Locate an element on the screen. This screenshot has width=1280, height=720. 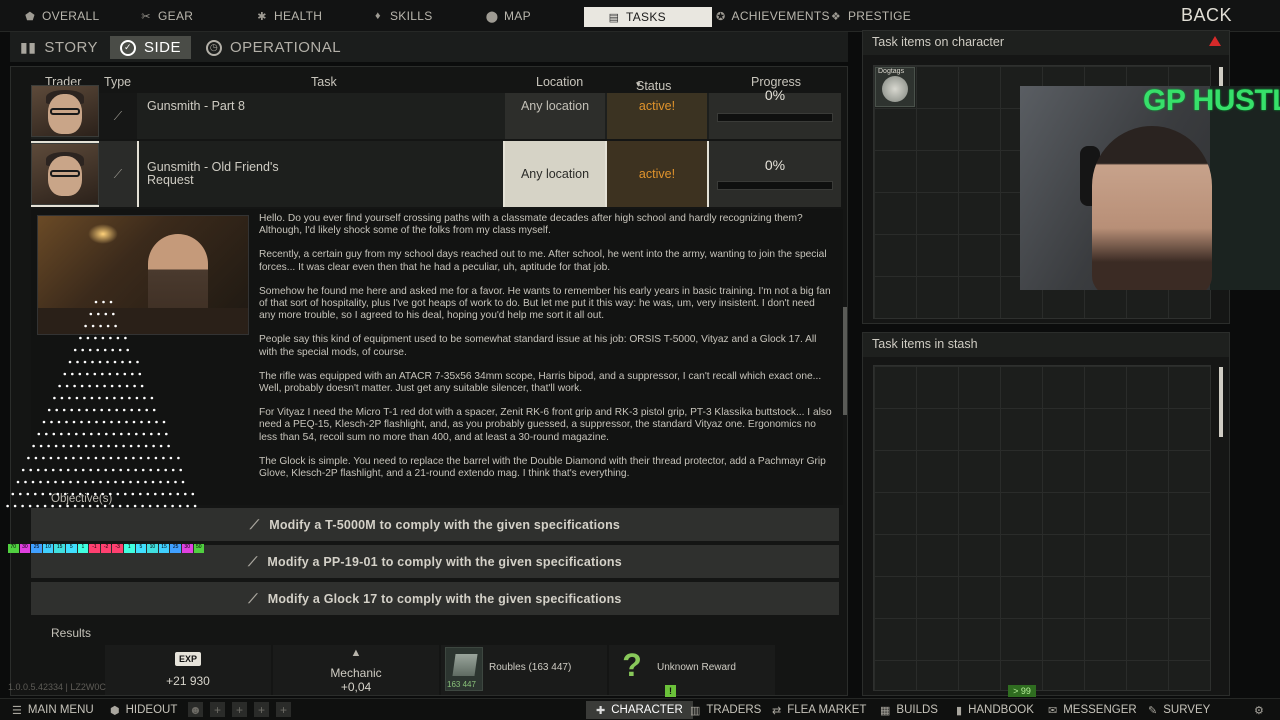
reputation-icon: ▲ is located at coordinates (356, 653).